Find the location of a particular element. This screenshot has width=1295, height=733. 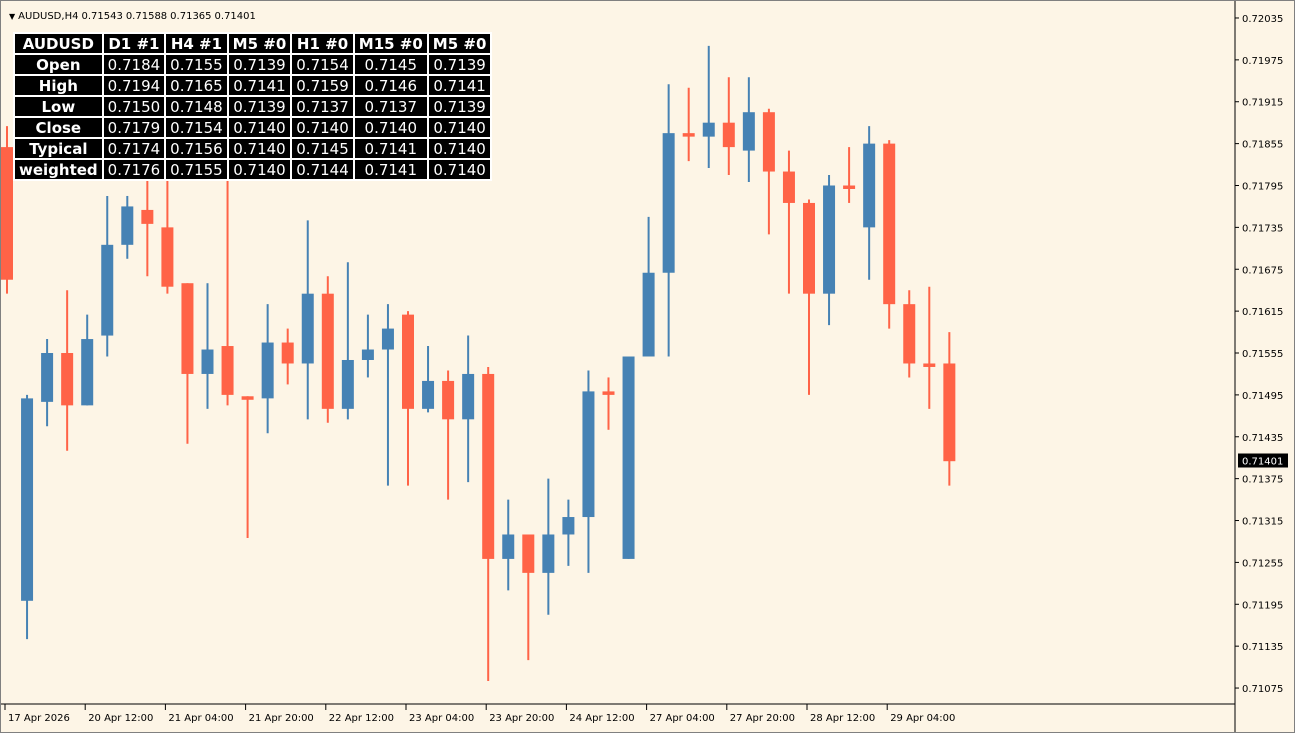

time-tick-label: 27 Apr 04:00 is located at coordinates (682, 718).